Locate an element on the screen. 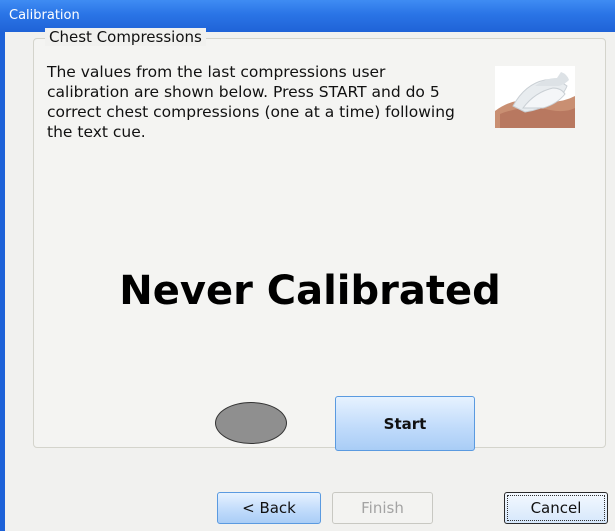 The image size is (615, 531). group-title: Chest Compressions is located at coordinates (125, 37).